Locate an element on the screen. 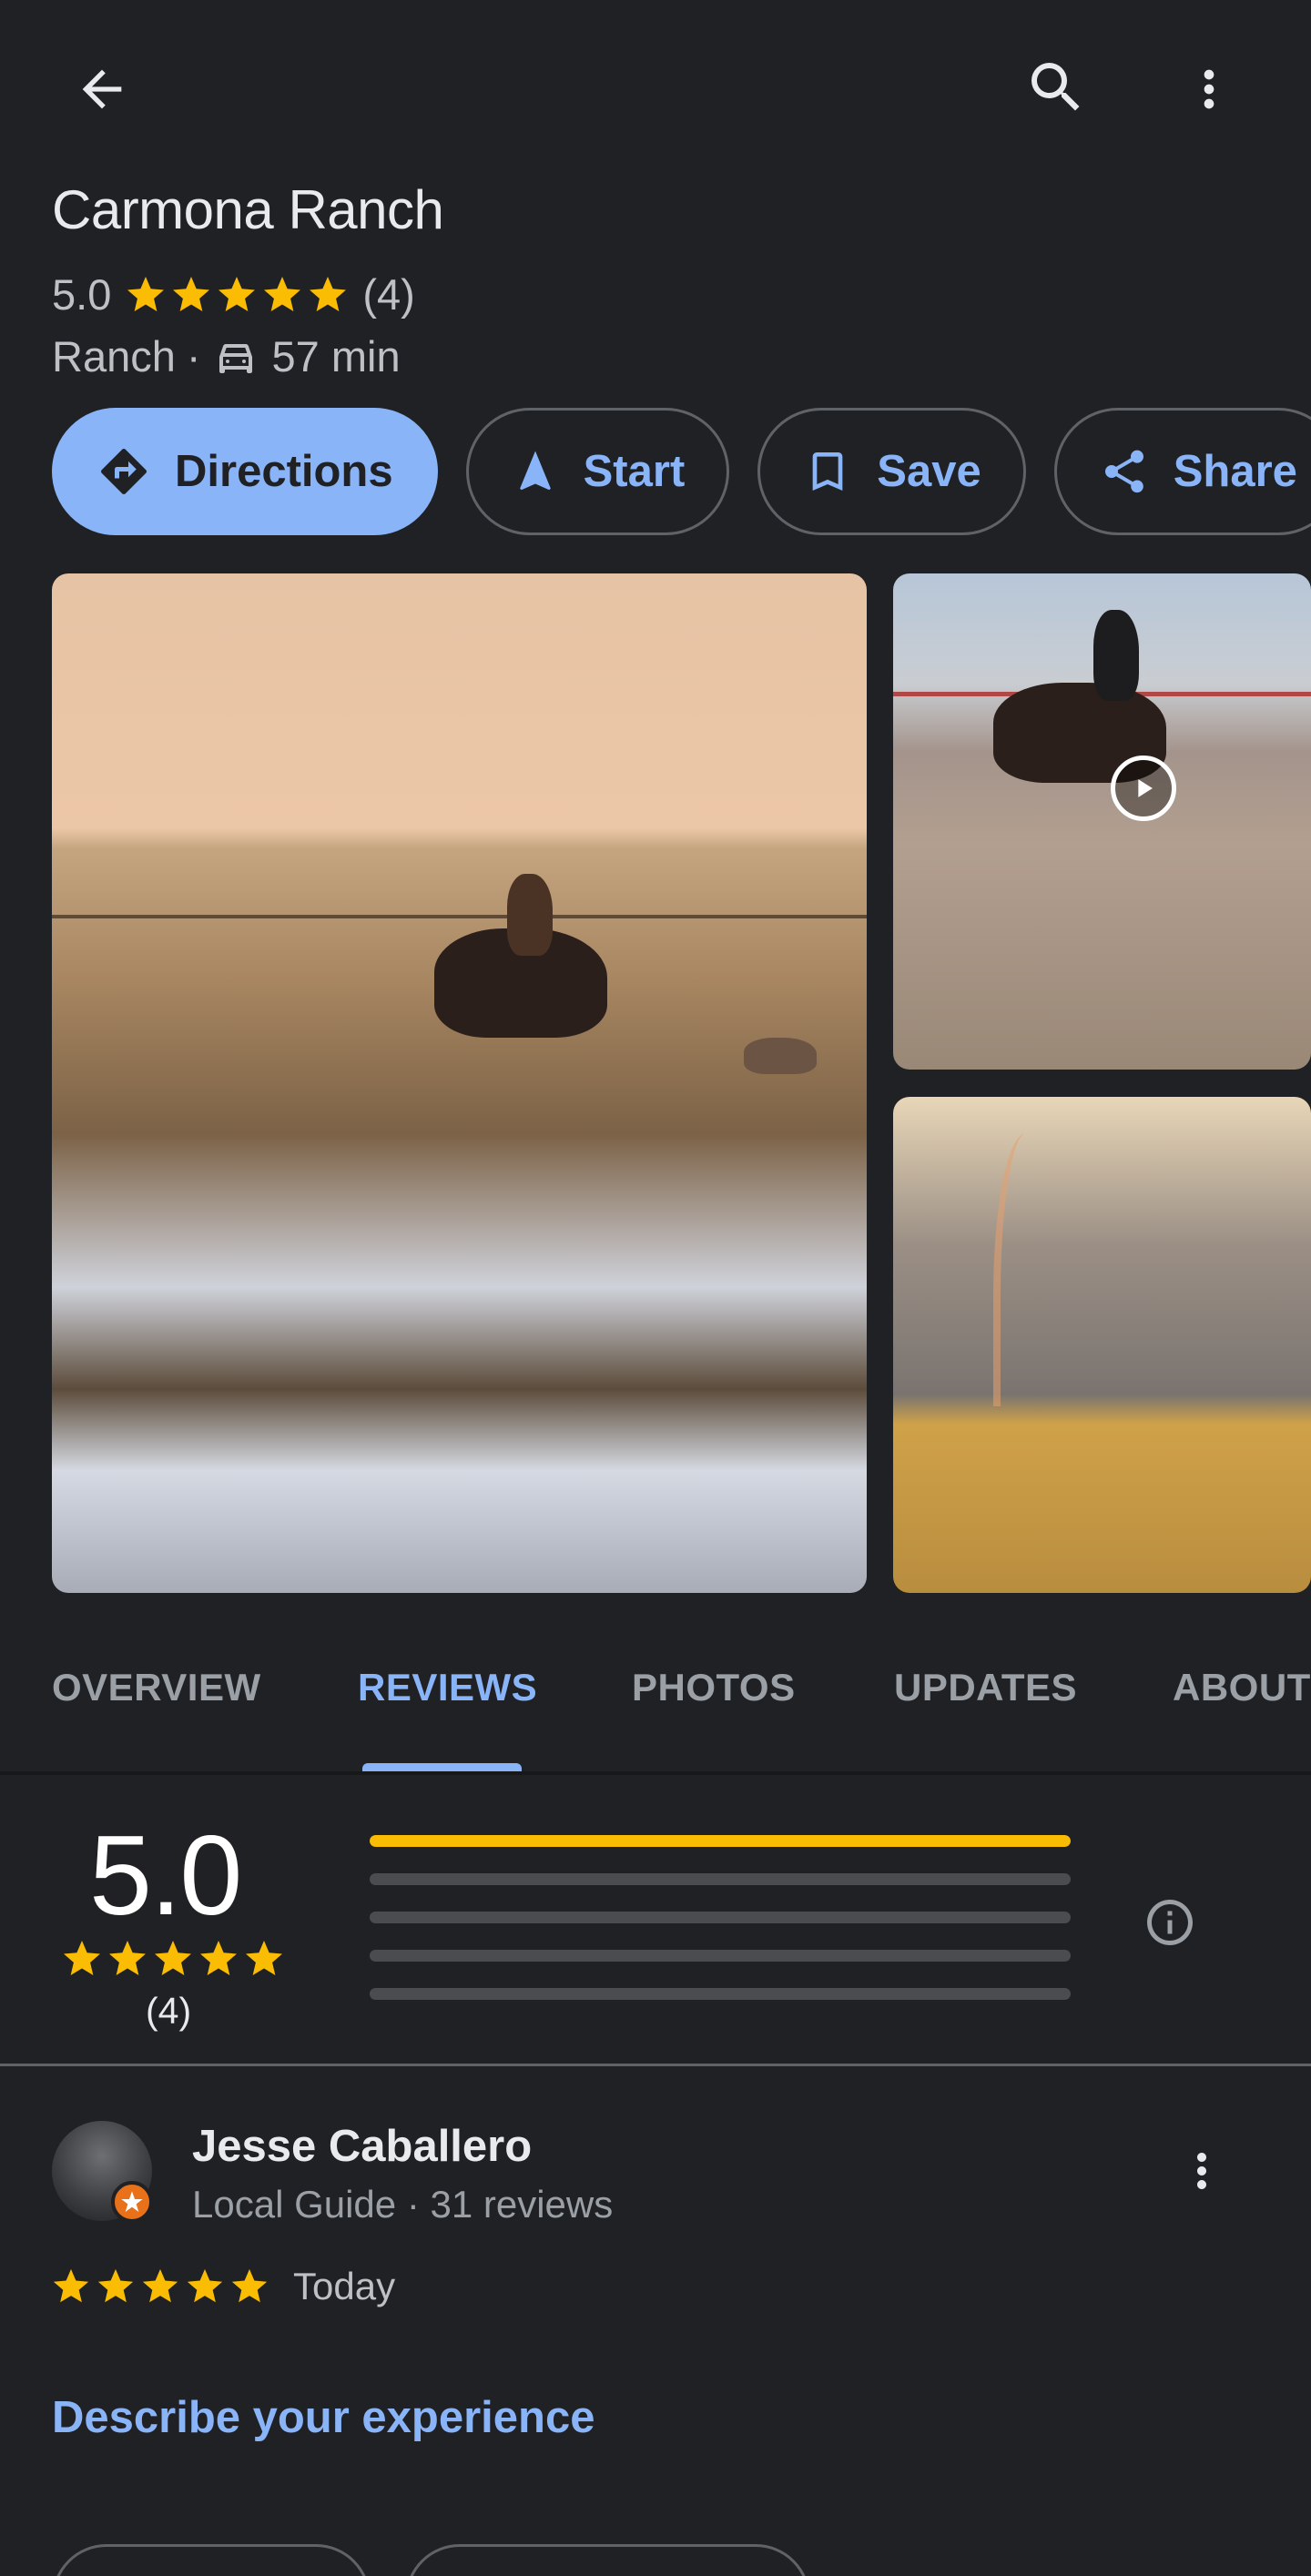 The image size is (1311, 2576). place-meta-row: Ranch · 57 min is located at coordinates (226, 356).